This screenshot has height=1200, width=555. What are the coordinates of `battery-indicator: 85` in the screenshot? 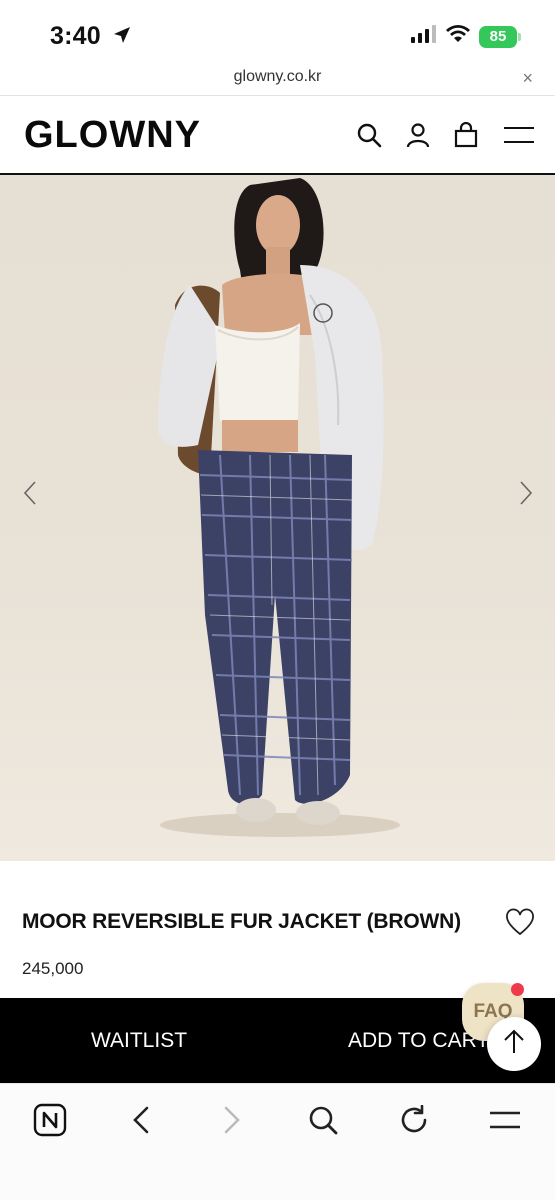 It's located at (500, 36).